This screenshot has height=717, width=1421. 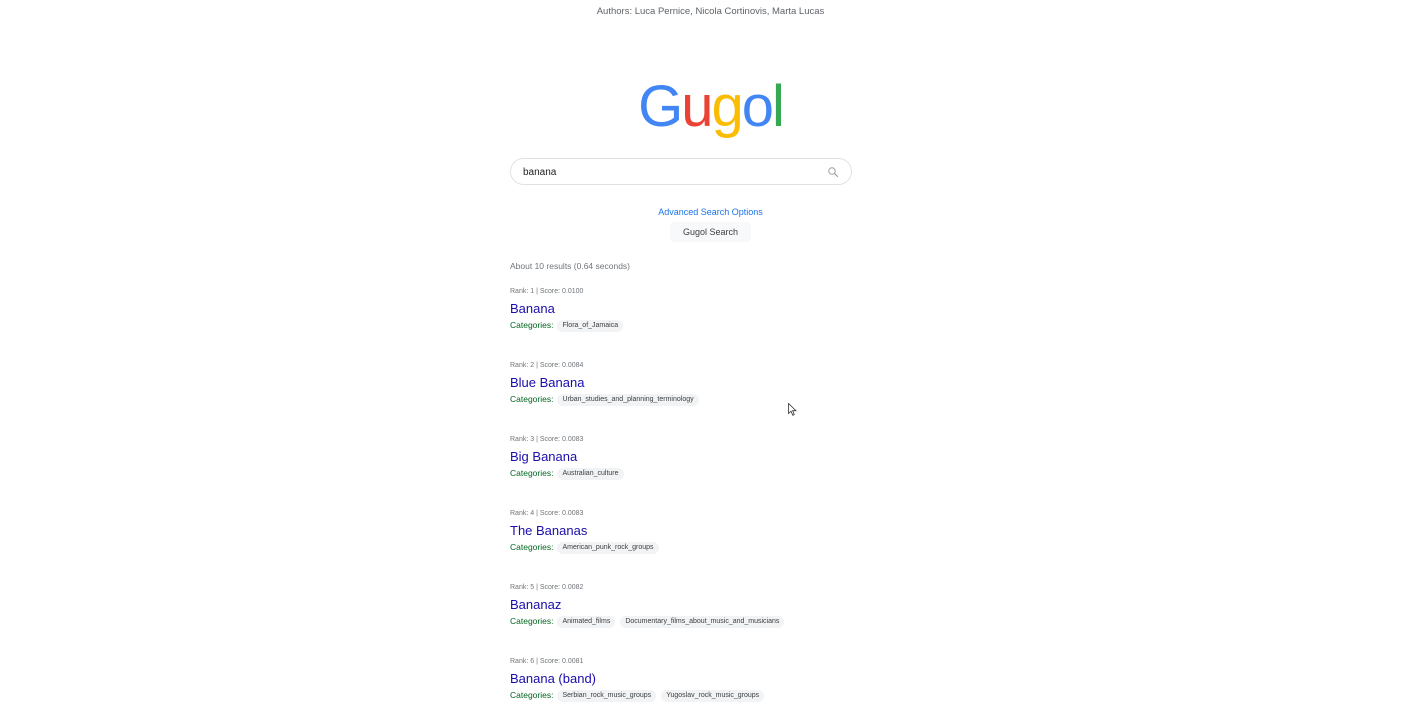 What do you see at coordinates (628, 399) in the screenshot?
I see `category-chip: Urban_studies_and_planning_terminology` at bounding box center [628, 399].